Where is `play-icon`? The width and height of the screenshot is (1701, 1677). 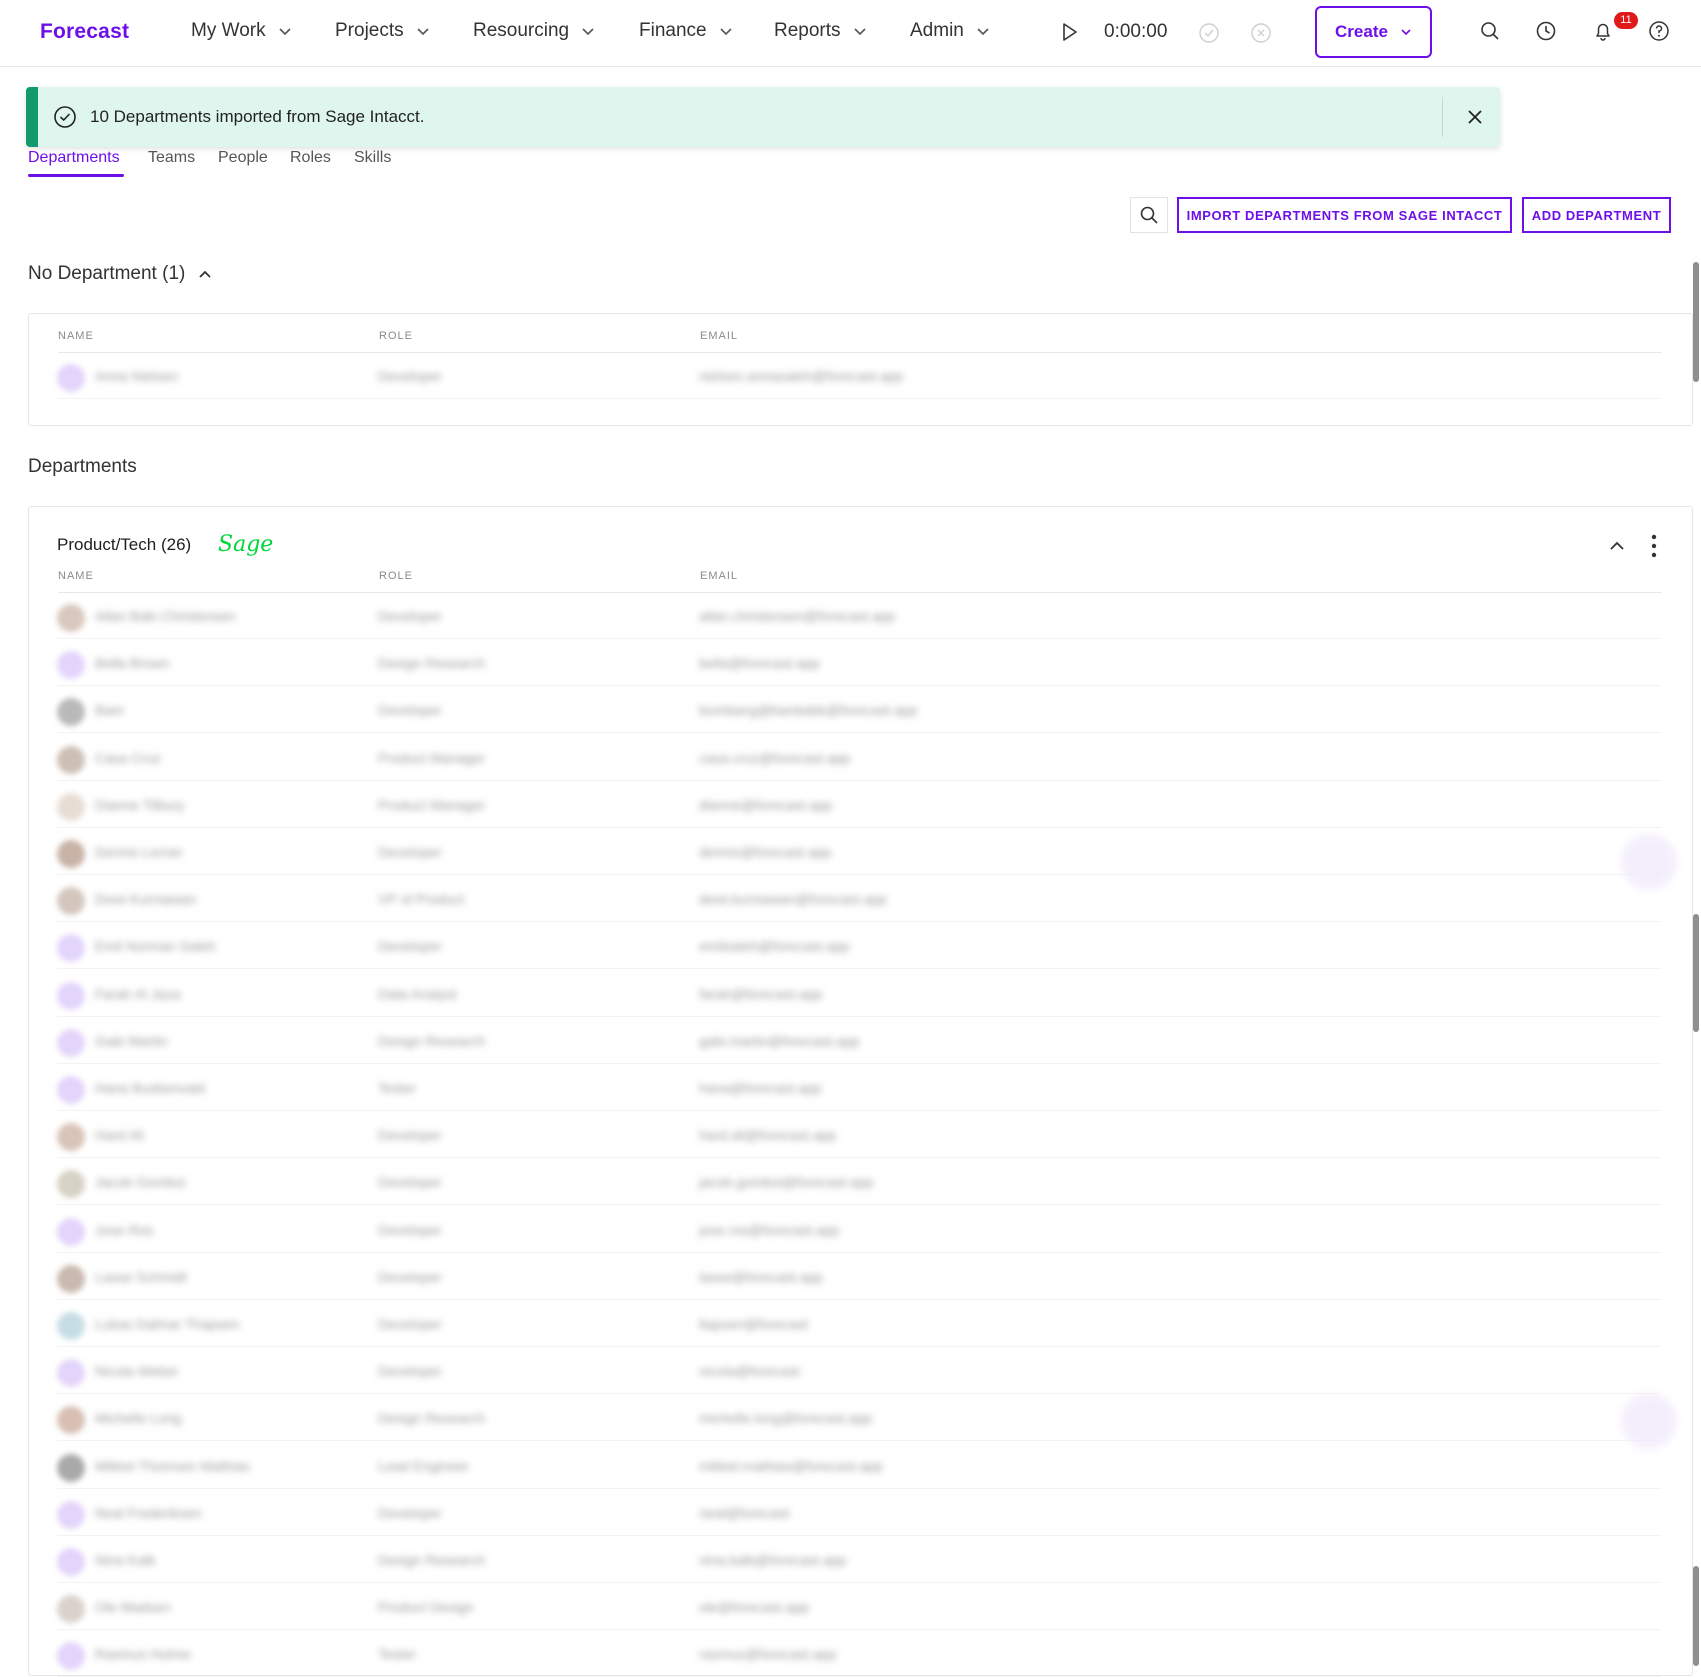
play-icon is located at coordinates (1069, 32).